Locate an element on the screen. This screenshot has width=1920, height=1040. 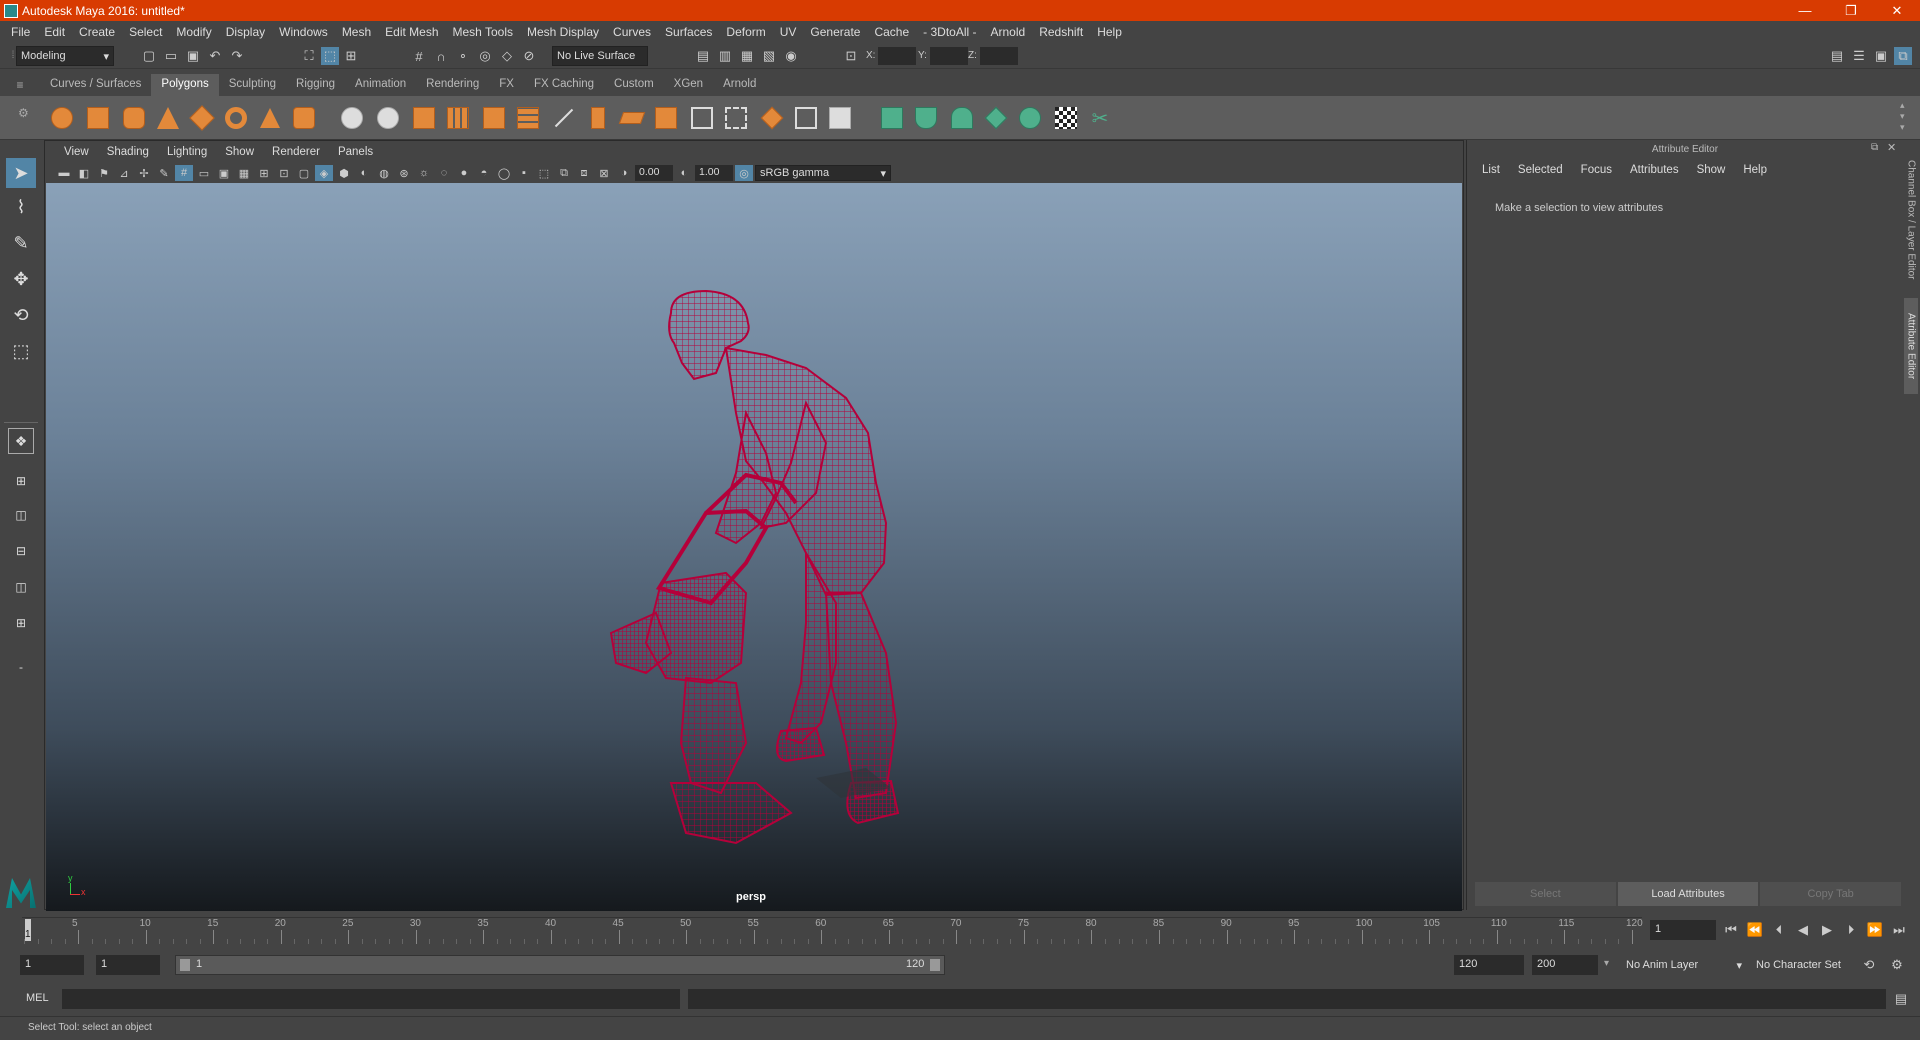
transfer-attributes-icon is located at coordinates (892, 118).